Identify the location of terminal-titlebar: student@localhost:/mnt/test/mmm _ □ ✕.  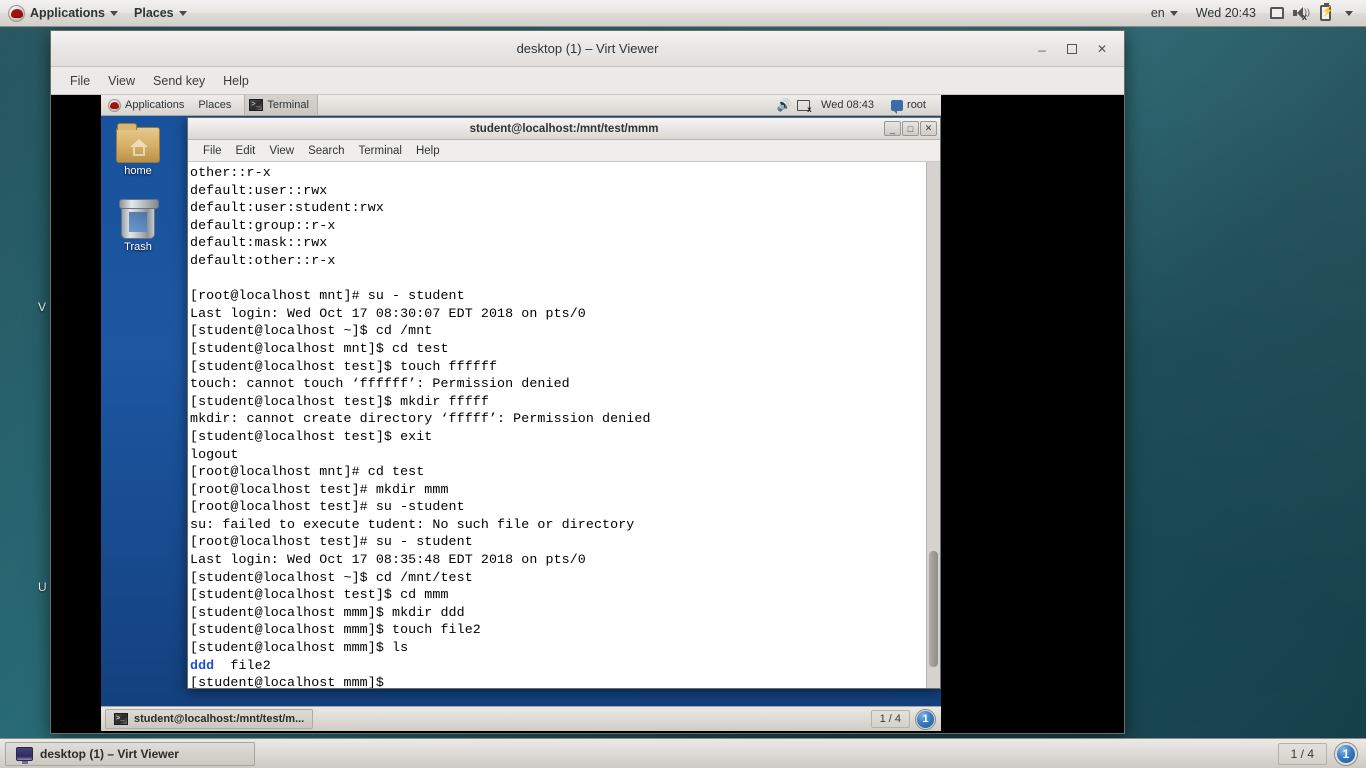
(564, 129).